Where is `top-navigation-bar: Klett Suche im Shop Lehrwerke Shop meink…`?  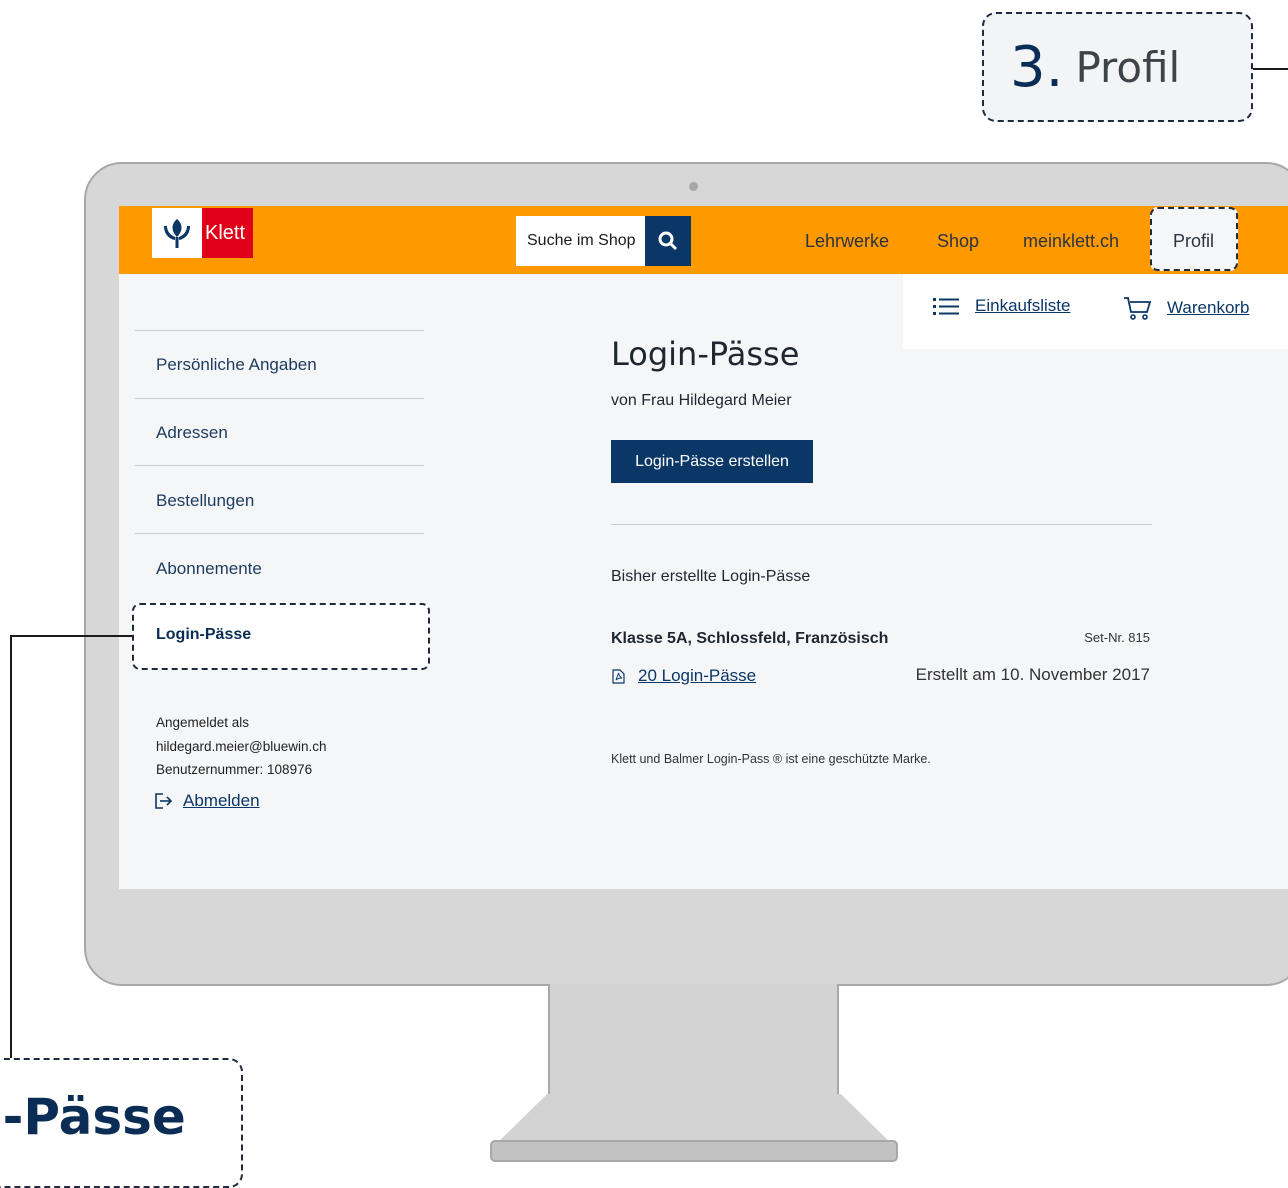 top-navigation-bar: Klett Suche im Shop Lehrwerke Shop meink… is located at coordinates (703, 240).